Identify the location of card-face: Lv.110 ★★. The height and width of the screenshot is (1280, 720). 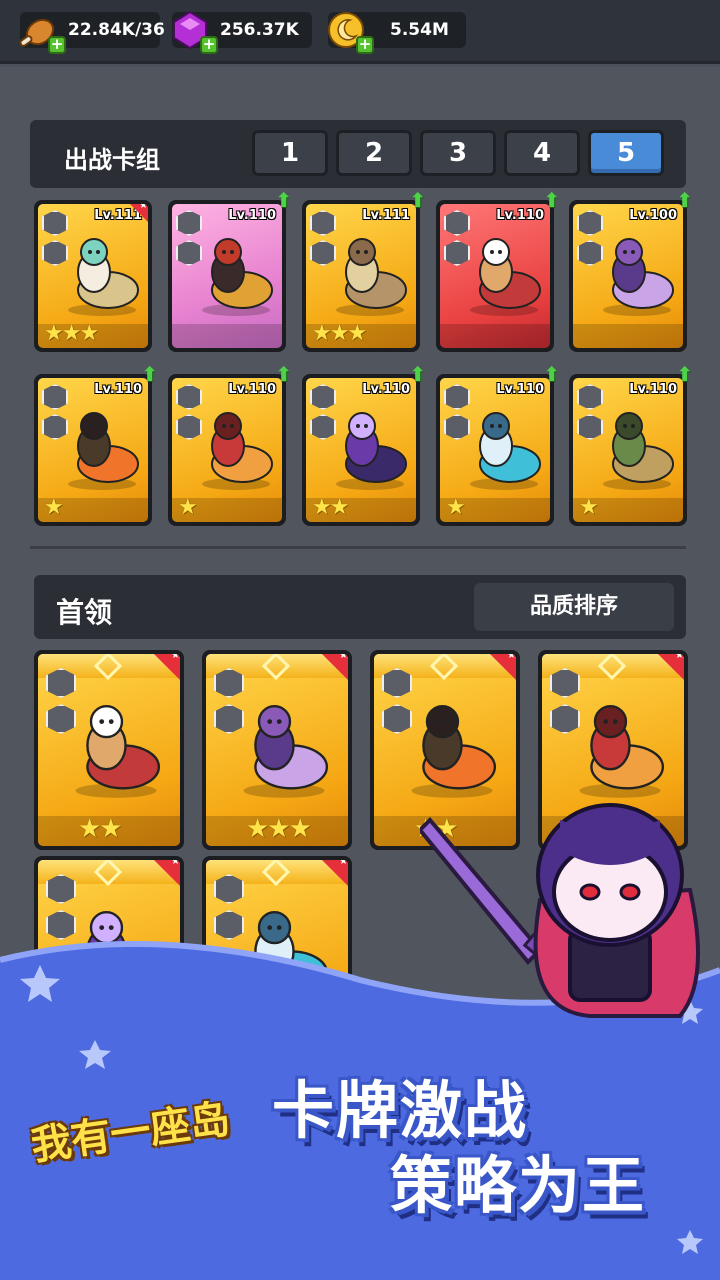
(361, 450).